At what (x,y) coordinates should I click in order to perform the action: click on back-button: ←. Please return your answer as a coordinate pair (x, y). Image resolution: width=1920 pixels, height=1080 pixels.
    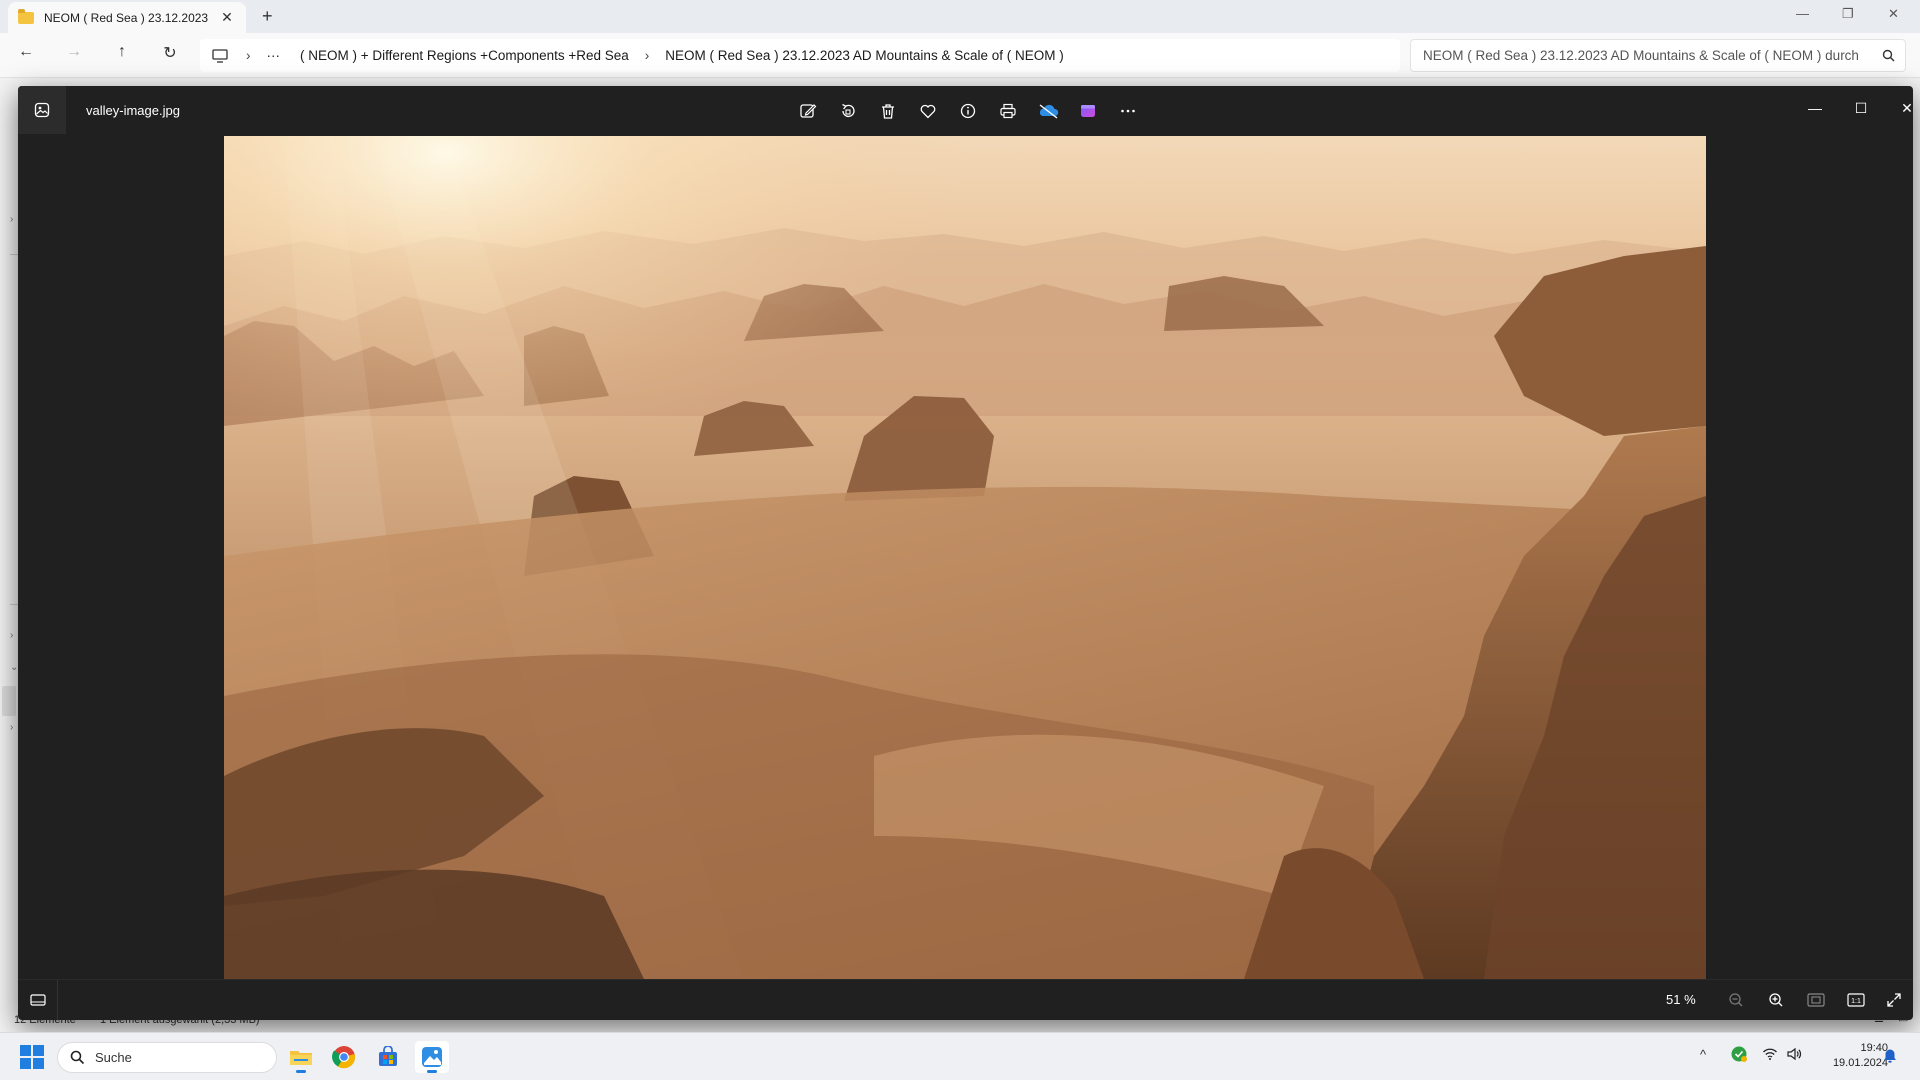
    Looking at the image, I should click on (26, 52).